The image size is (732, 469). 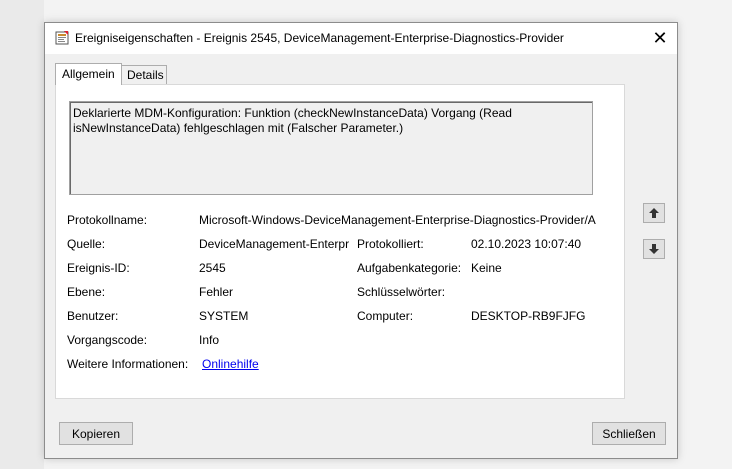 I want to click on benutzer-value: SYSTEM, so click(x=223, y=316).